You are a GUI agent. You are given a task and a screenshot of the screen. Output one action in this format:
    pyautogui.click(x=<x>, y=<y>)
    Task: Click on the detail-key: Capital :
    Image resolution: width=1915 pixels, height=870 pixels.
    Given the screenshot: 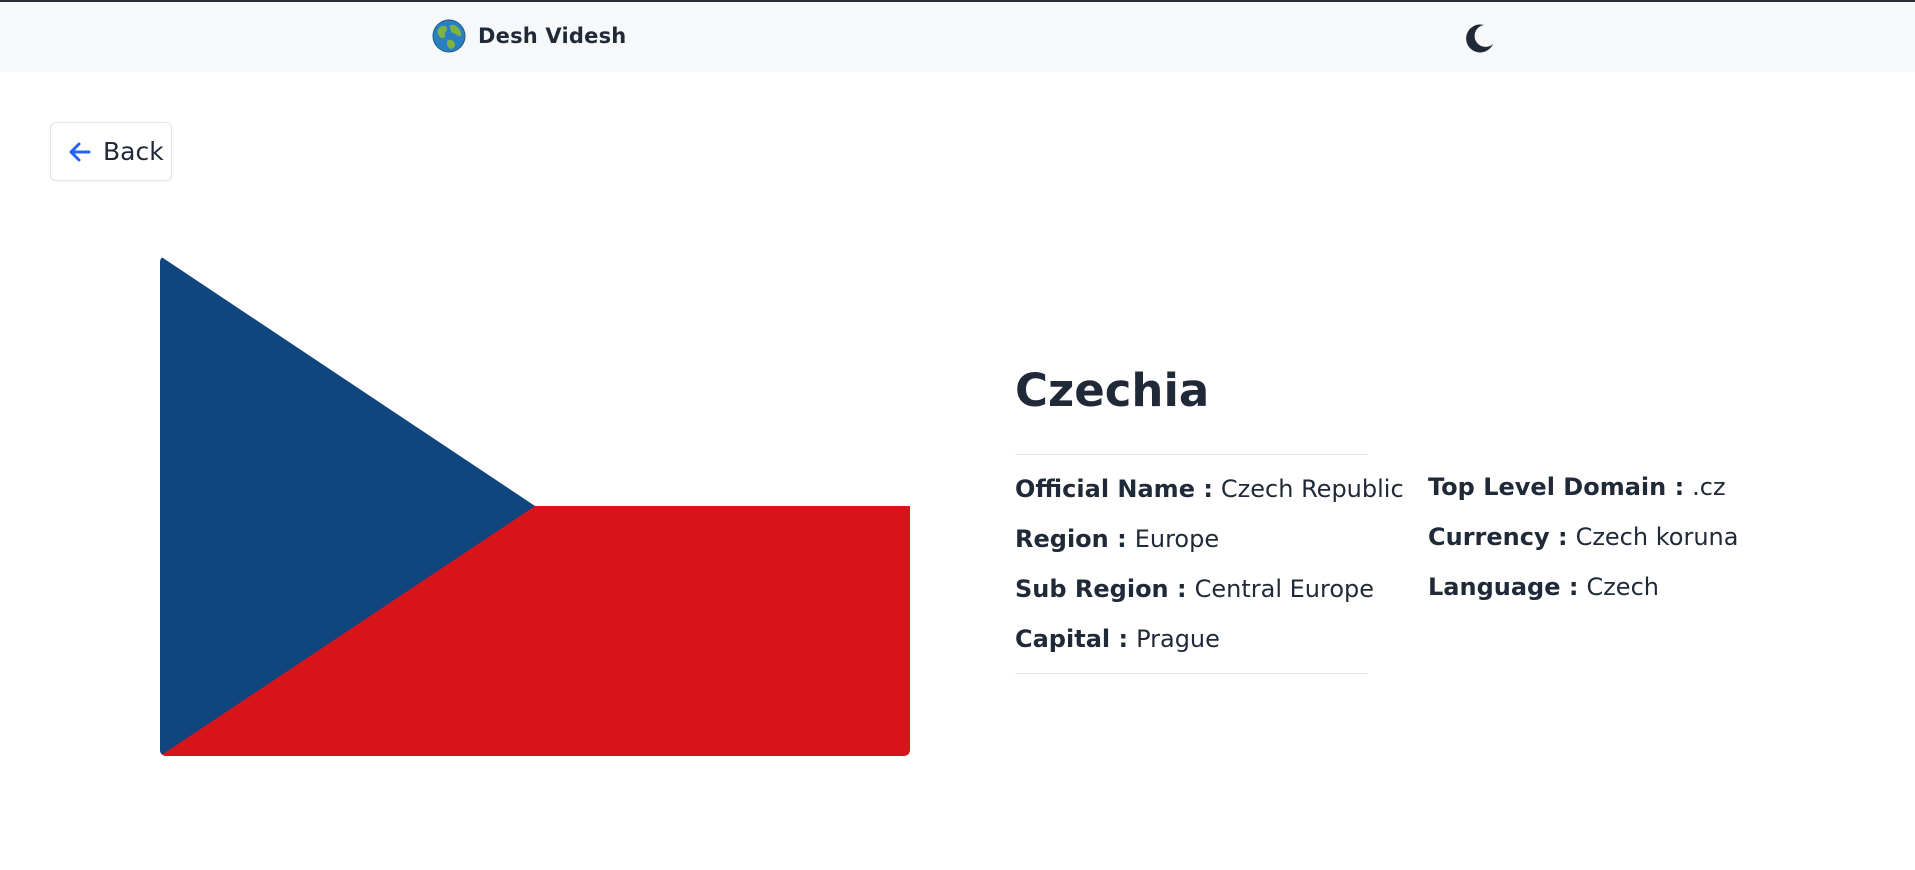 What is the action you would take?
    pyautogui.click(x=1072, y=639)
    